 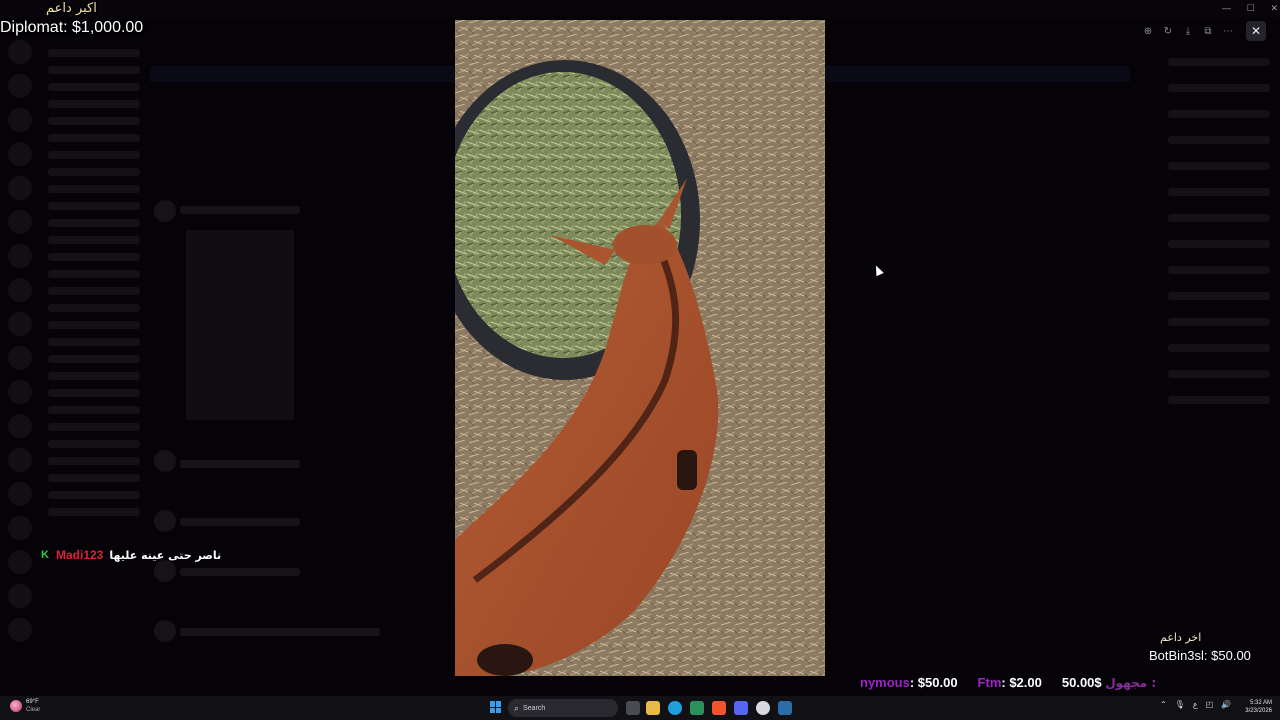 I want to click on system-tray: ⌃ 🎙 ع ◰ 🔊, so click(x=1195, y=704).